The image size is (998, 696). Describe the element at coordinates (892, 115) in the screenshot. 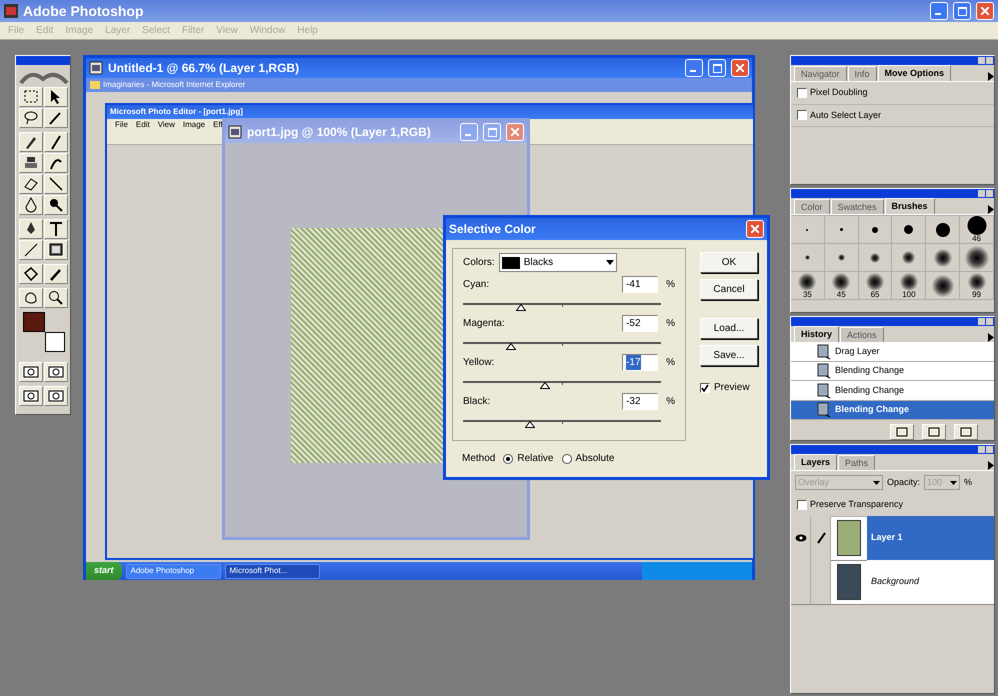

I see `checkbox-option: Auto Select Layer` at that location.